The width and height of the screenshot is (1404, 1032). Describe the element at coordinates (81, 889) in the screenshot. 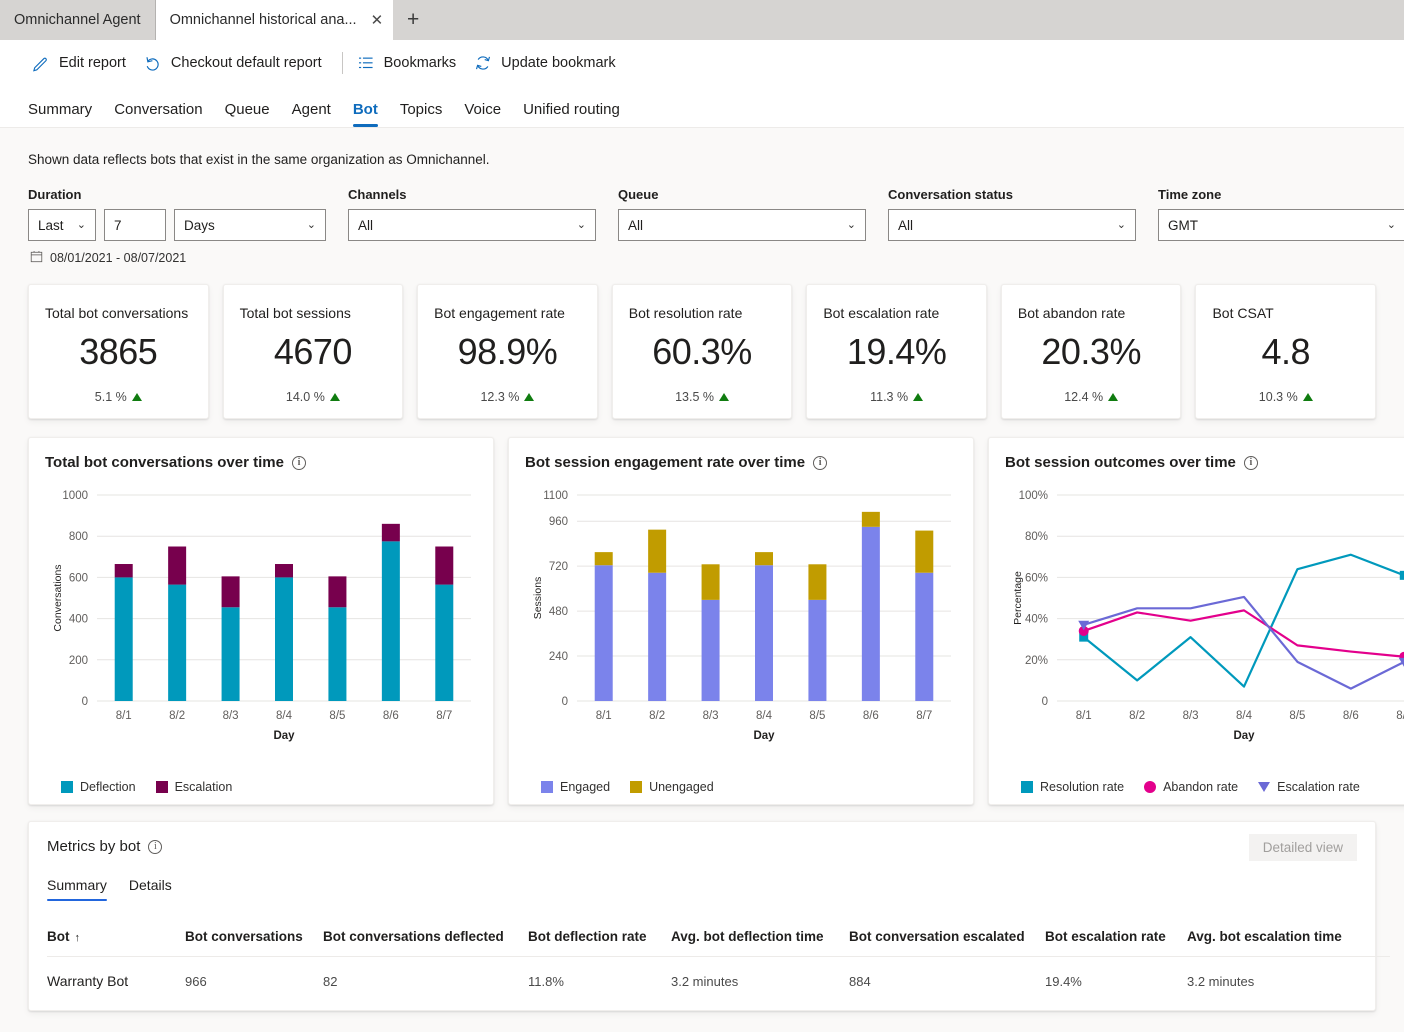

I see `subtab-summary: Summary` at that location.